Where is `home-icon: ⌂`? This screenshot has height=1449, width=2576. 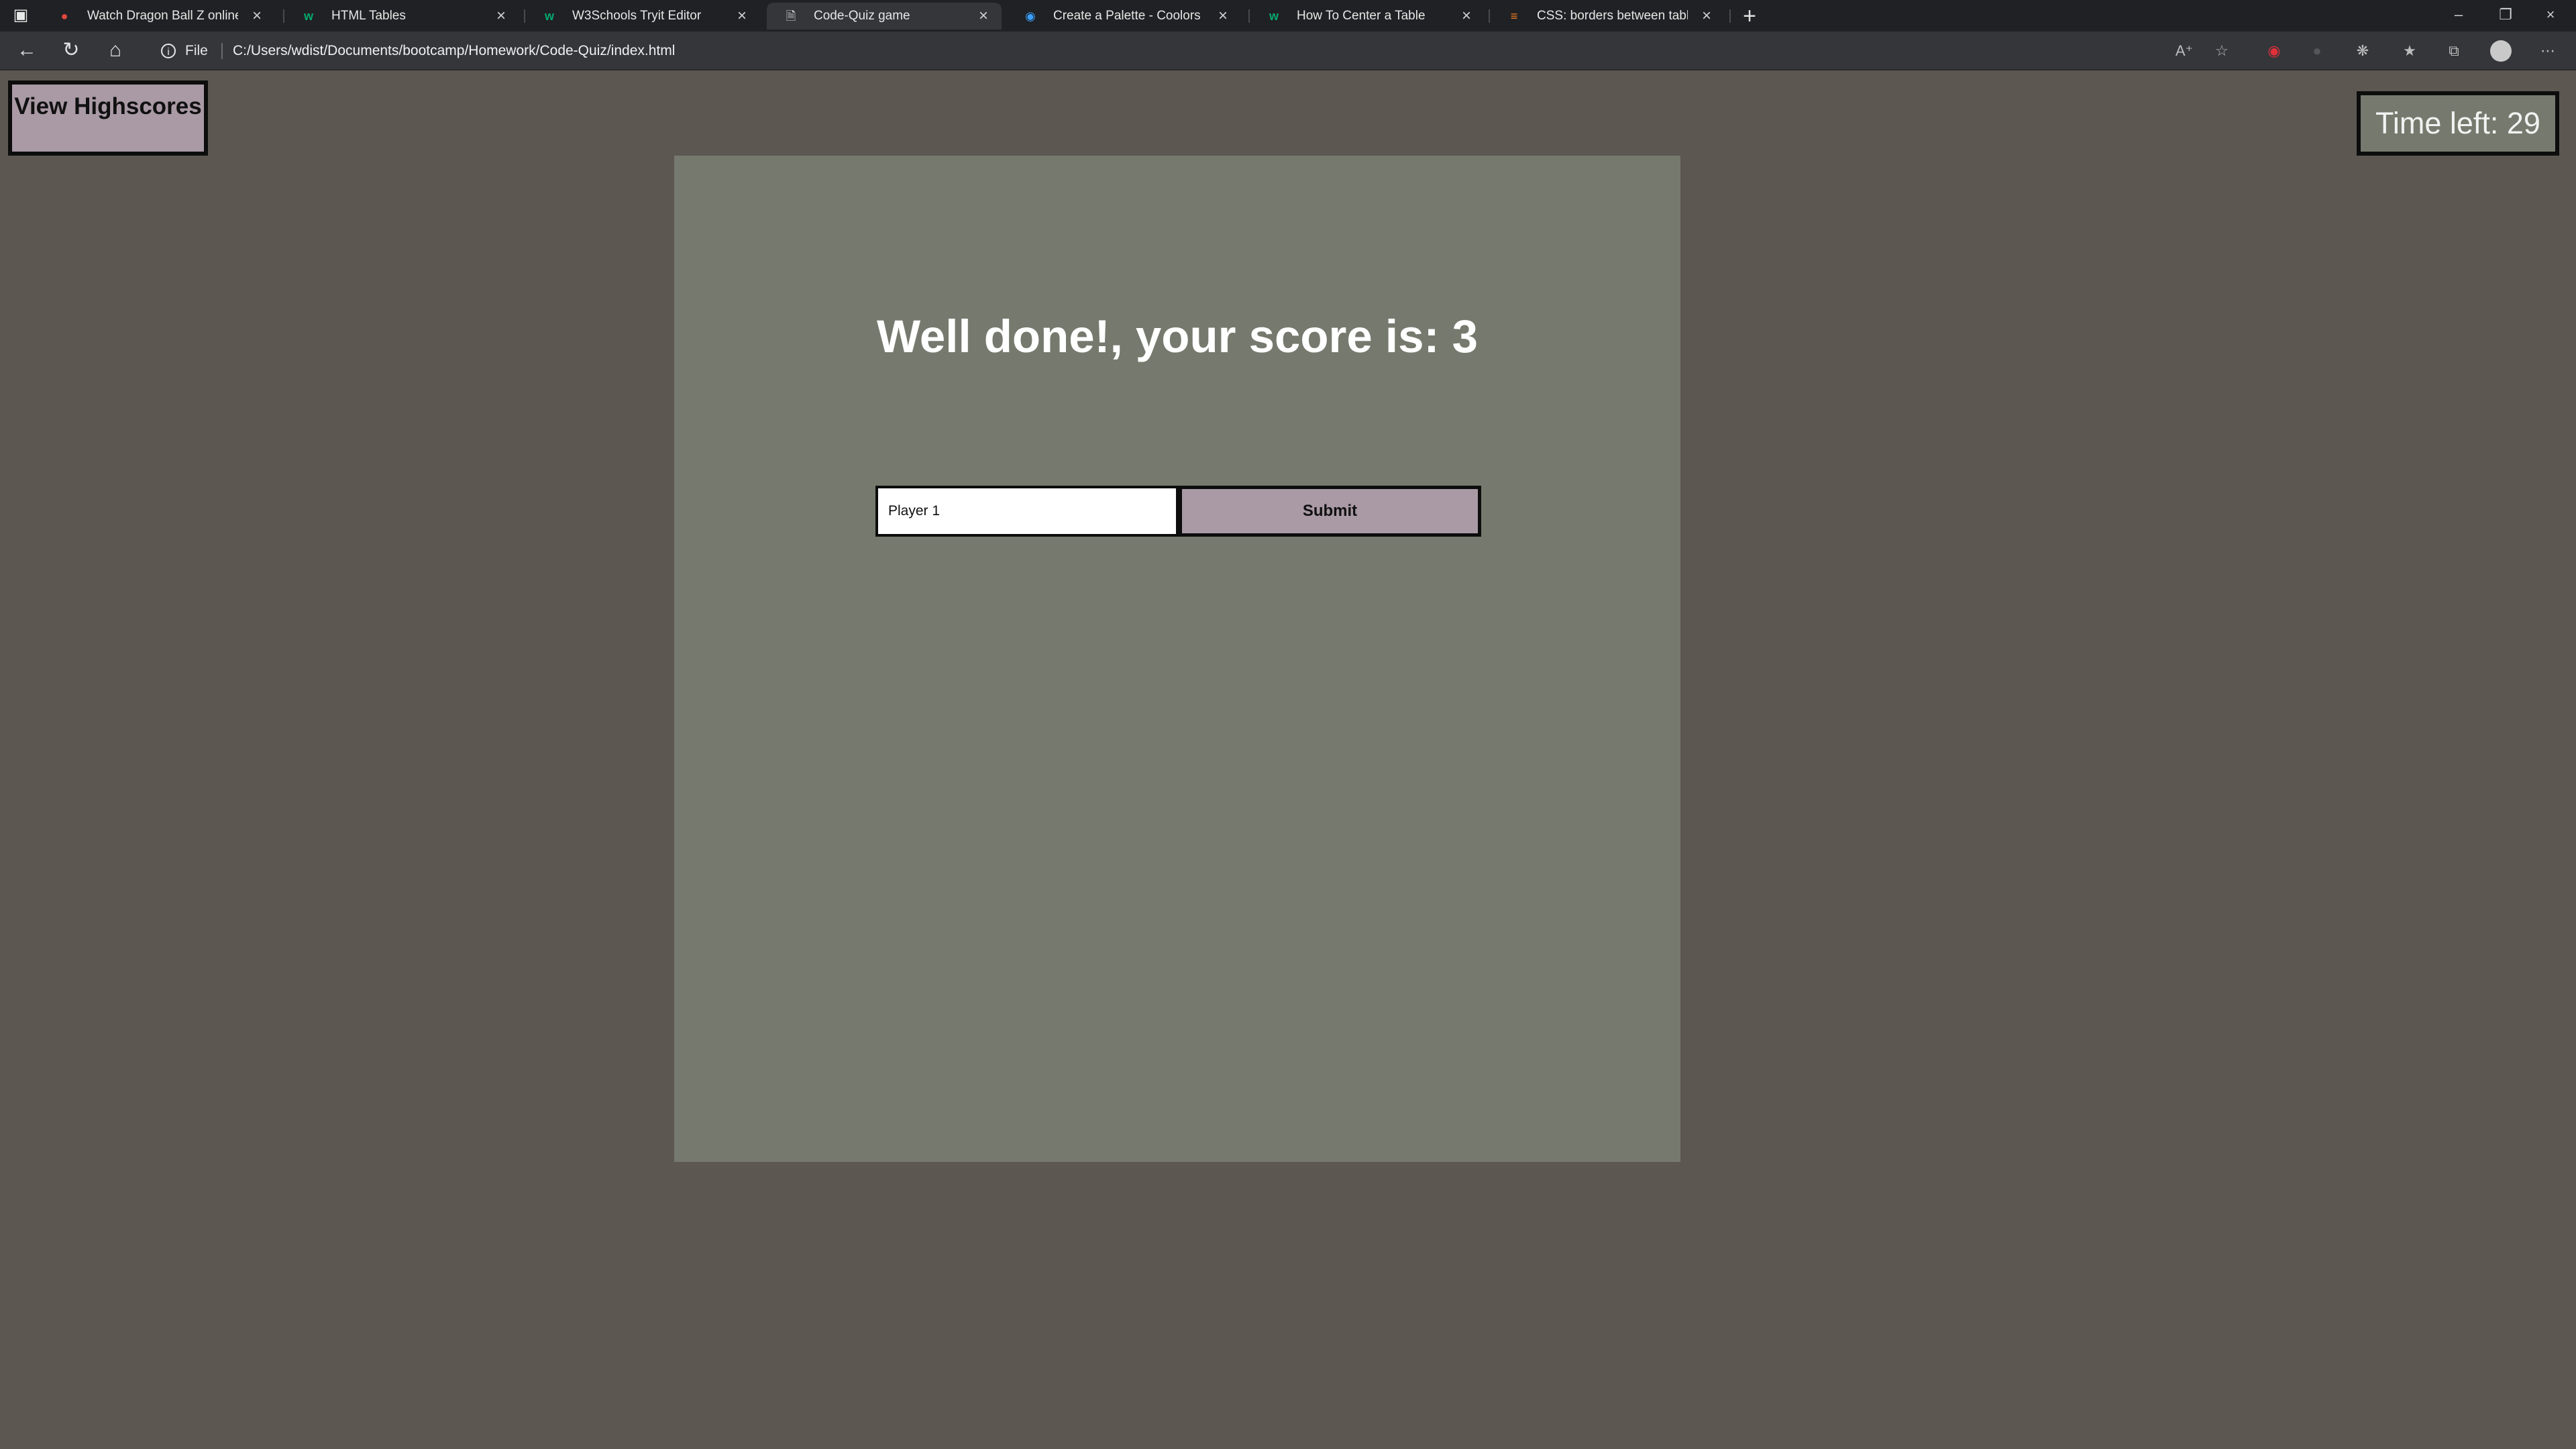
home-icon: ⌂ is located at coordinates (115, 50).